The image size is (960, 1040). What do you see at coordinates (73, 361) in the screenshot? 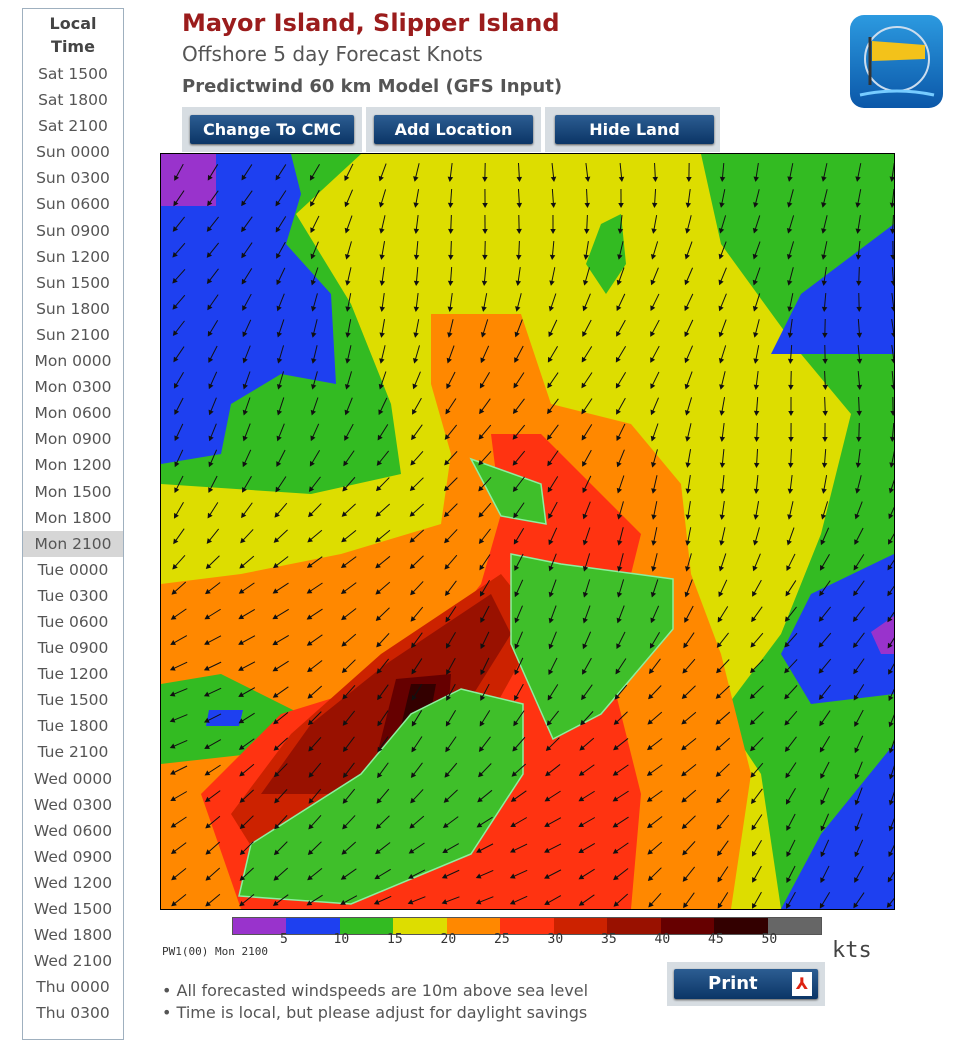
I see `time-item: Mon 0000` at bounding box center [73, 361].